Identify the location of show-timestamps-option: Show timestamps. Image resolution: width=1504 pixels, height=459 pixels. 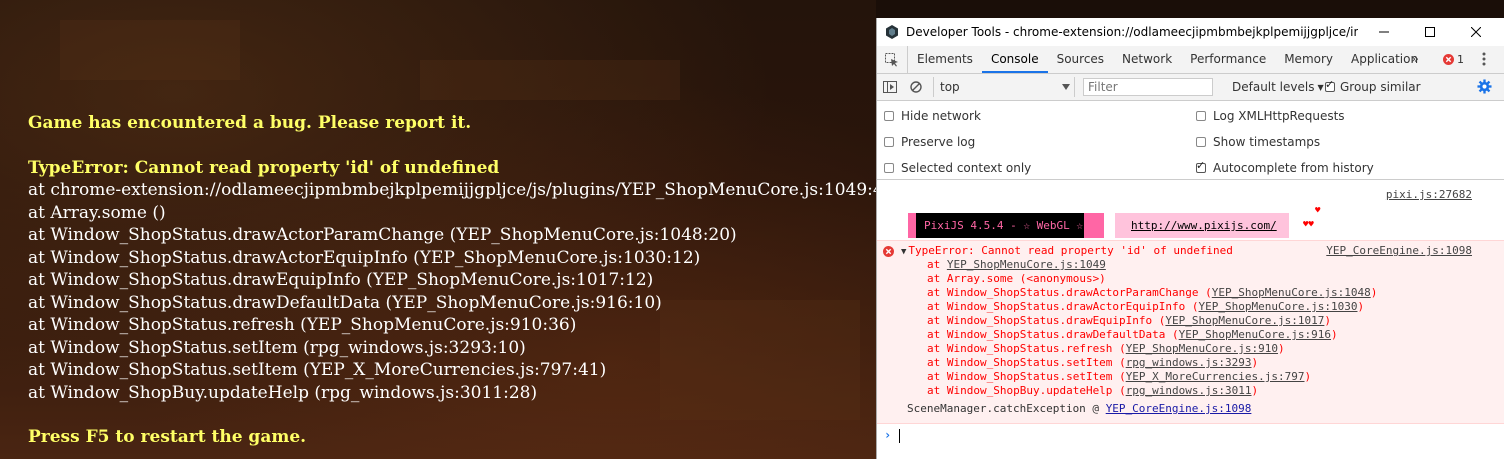
(1258, 142).